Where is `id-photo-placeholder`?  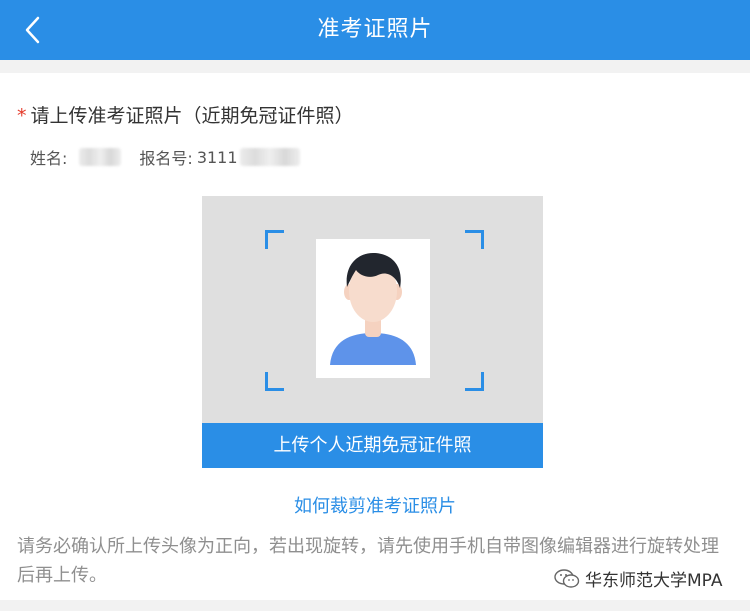
id-photo-placeholder is located at coordinates (373, 308).